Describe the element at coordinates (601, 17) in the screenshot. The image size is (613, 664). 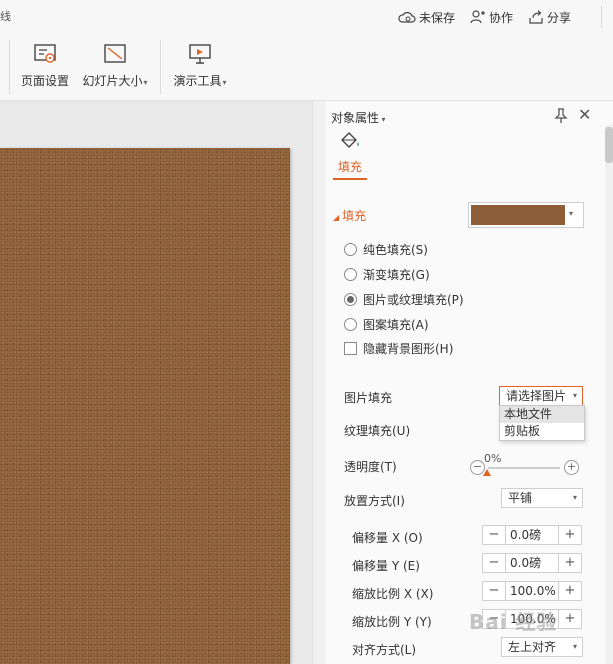
I see `topbar-divider` at that location.